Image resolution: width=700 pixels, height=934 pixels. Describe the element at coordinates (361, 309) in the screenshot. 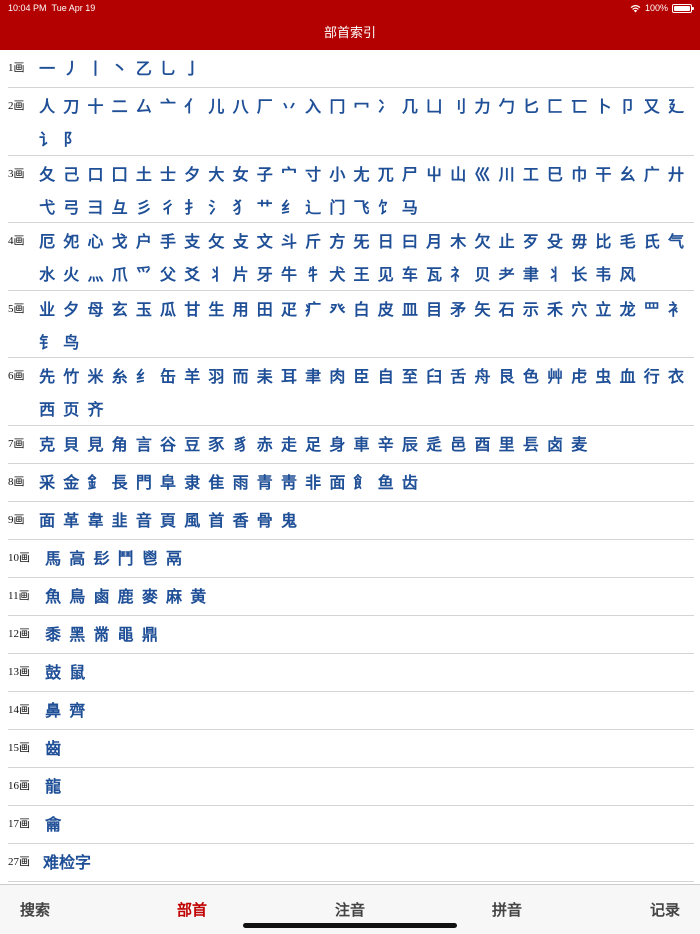

I see `radical-char: 白` at that location.